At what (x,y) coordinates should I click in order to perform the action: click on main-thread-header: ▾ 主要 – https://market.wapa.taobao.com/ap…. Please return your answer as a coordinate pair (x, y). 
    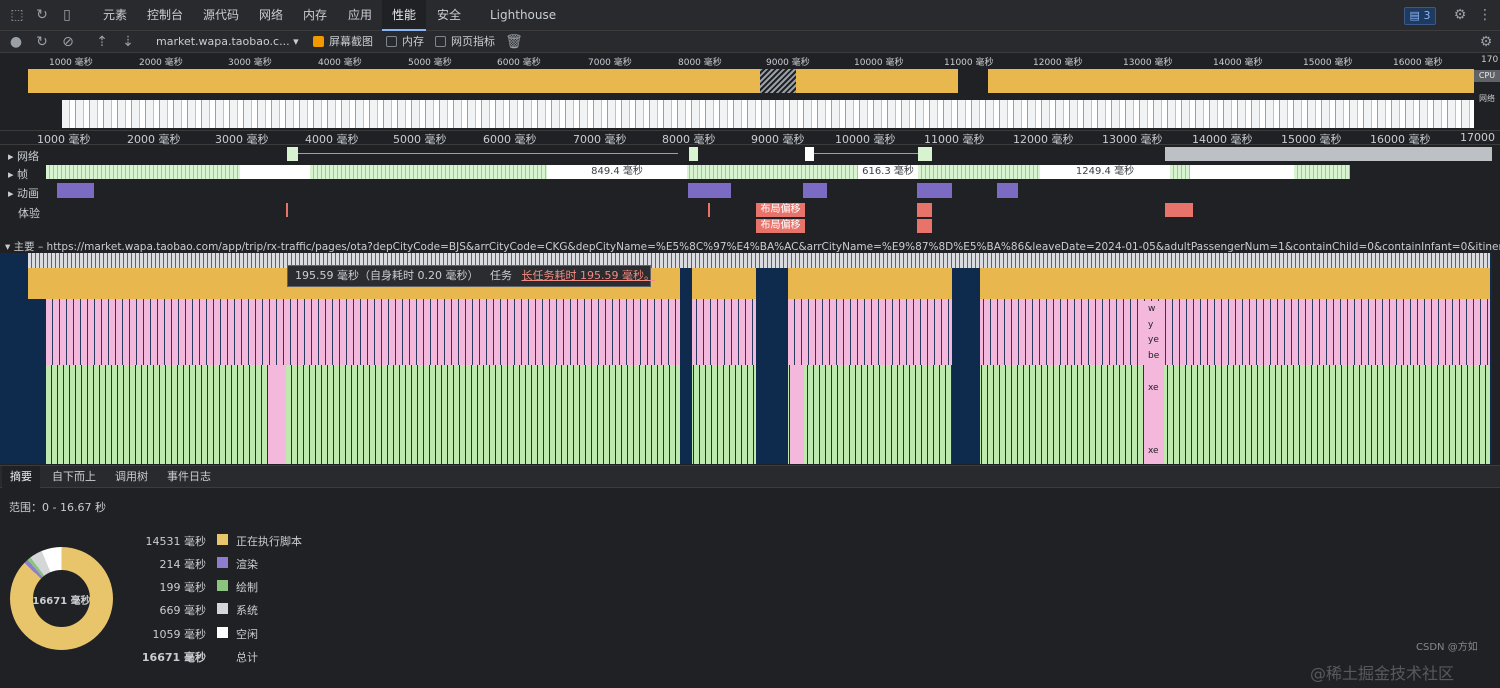
    Looking at the image, I should click on (750, 246).